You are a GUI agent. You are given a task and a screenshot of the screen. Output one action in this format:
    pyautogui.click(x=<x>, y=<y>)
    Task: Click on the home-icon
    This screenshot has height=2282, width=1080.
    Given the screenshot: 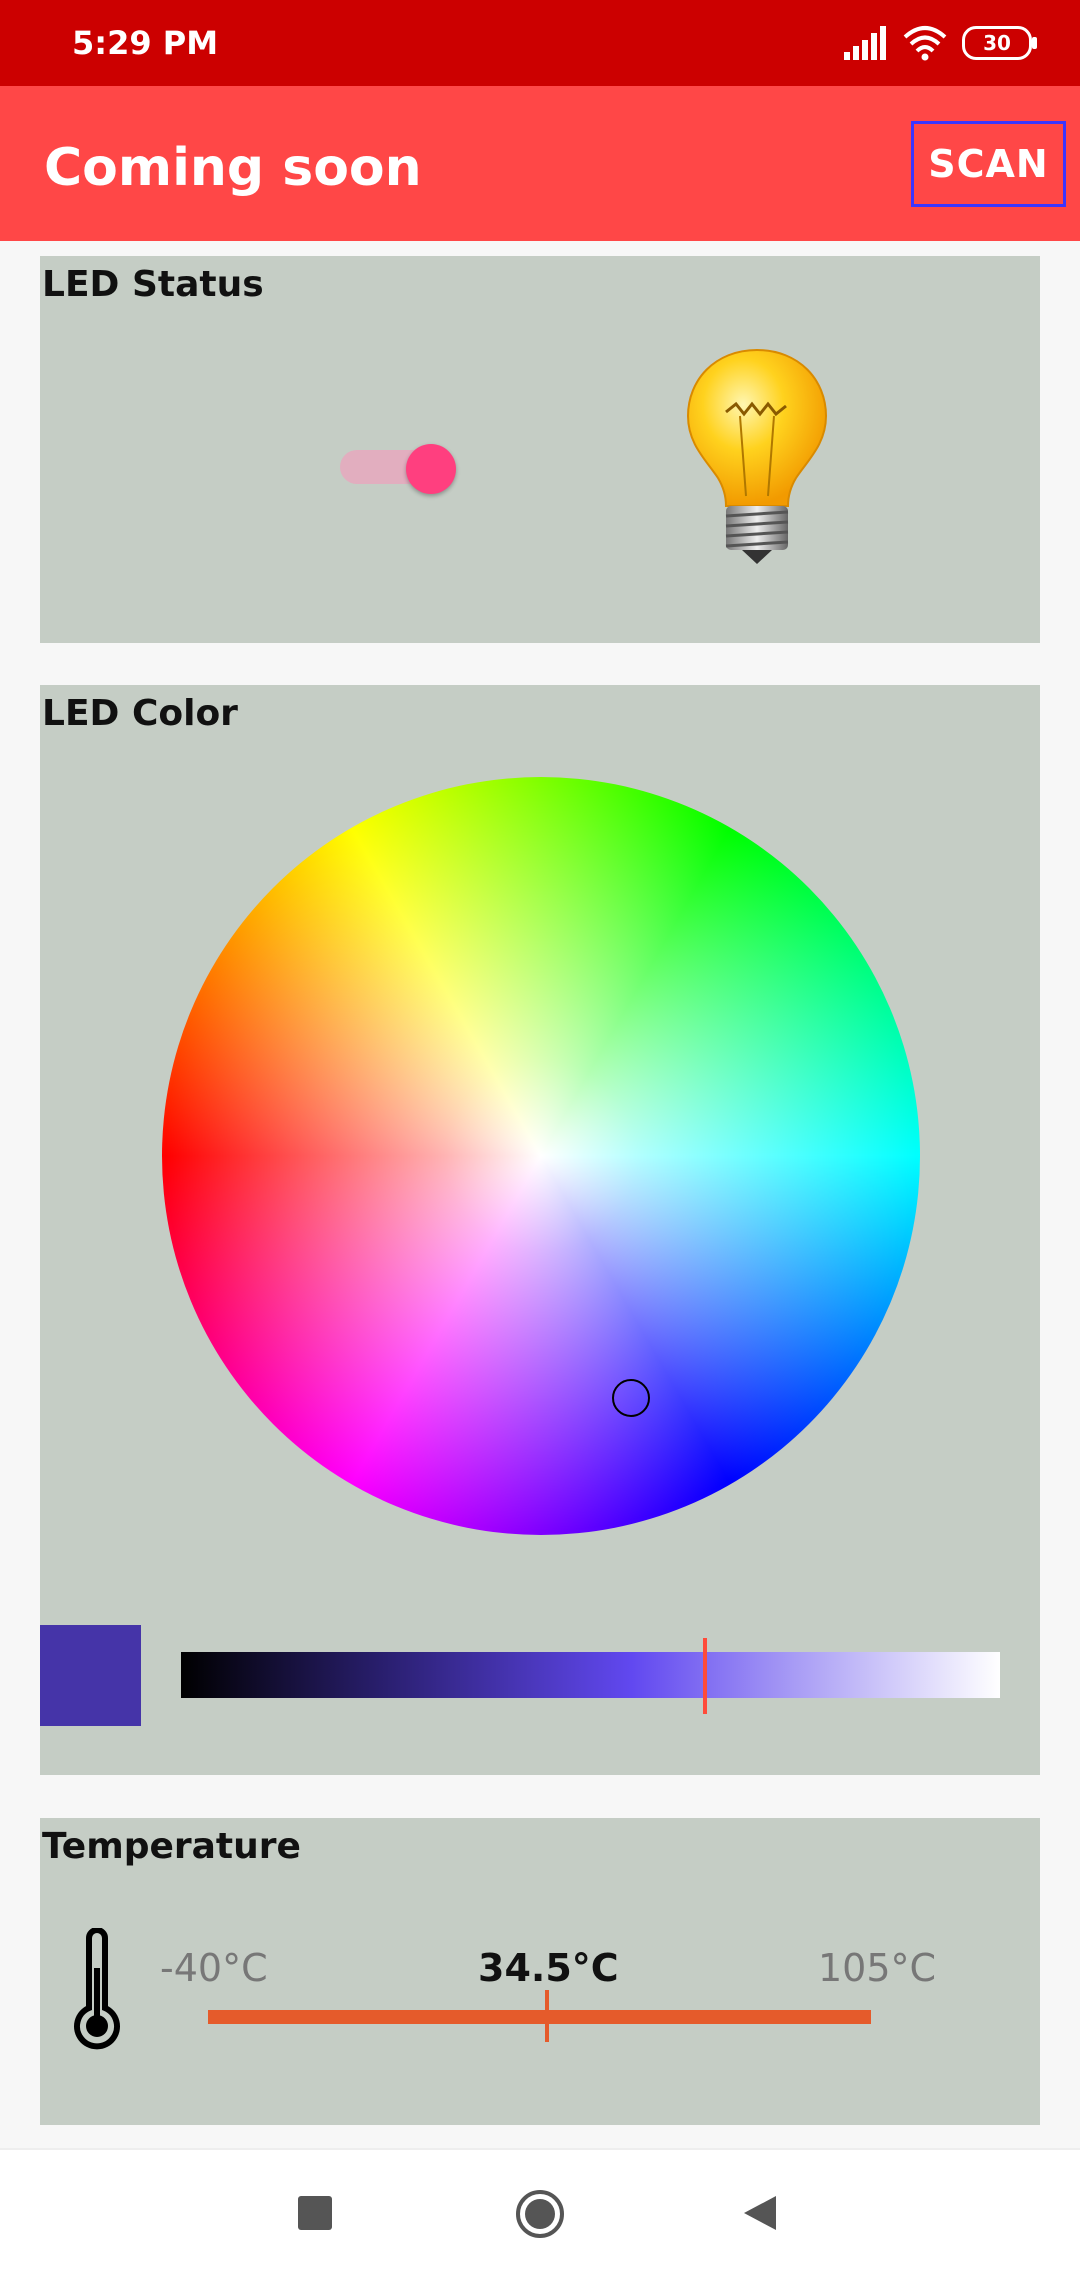 What is the action you would take?
    pyautogui.click(x=540, y=2214)
    